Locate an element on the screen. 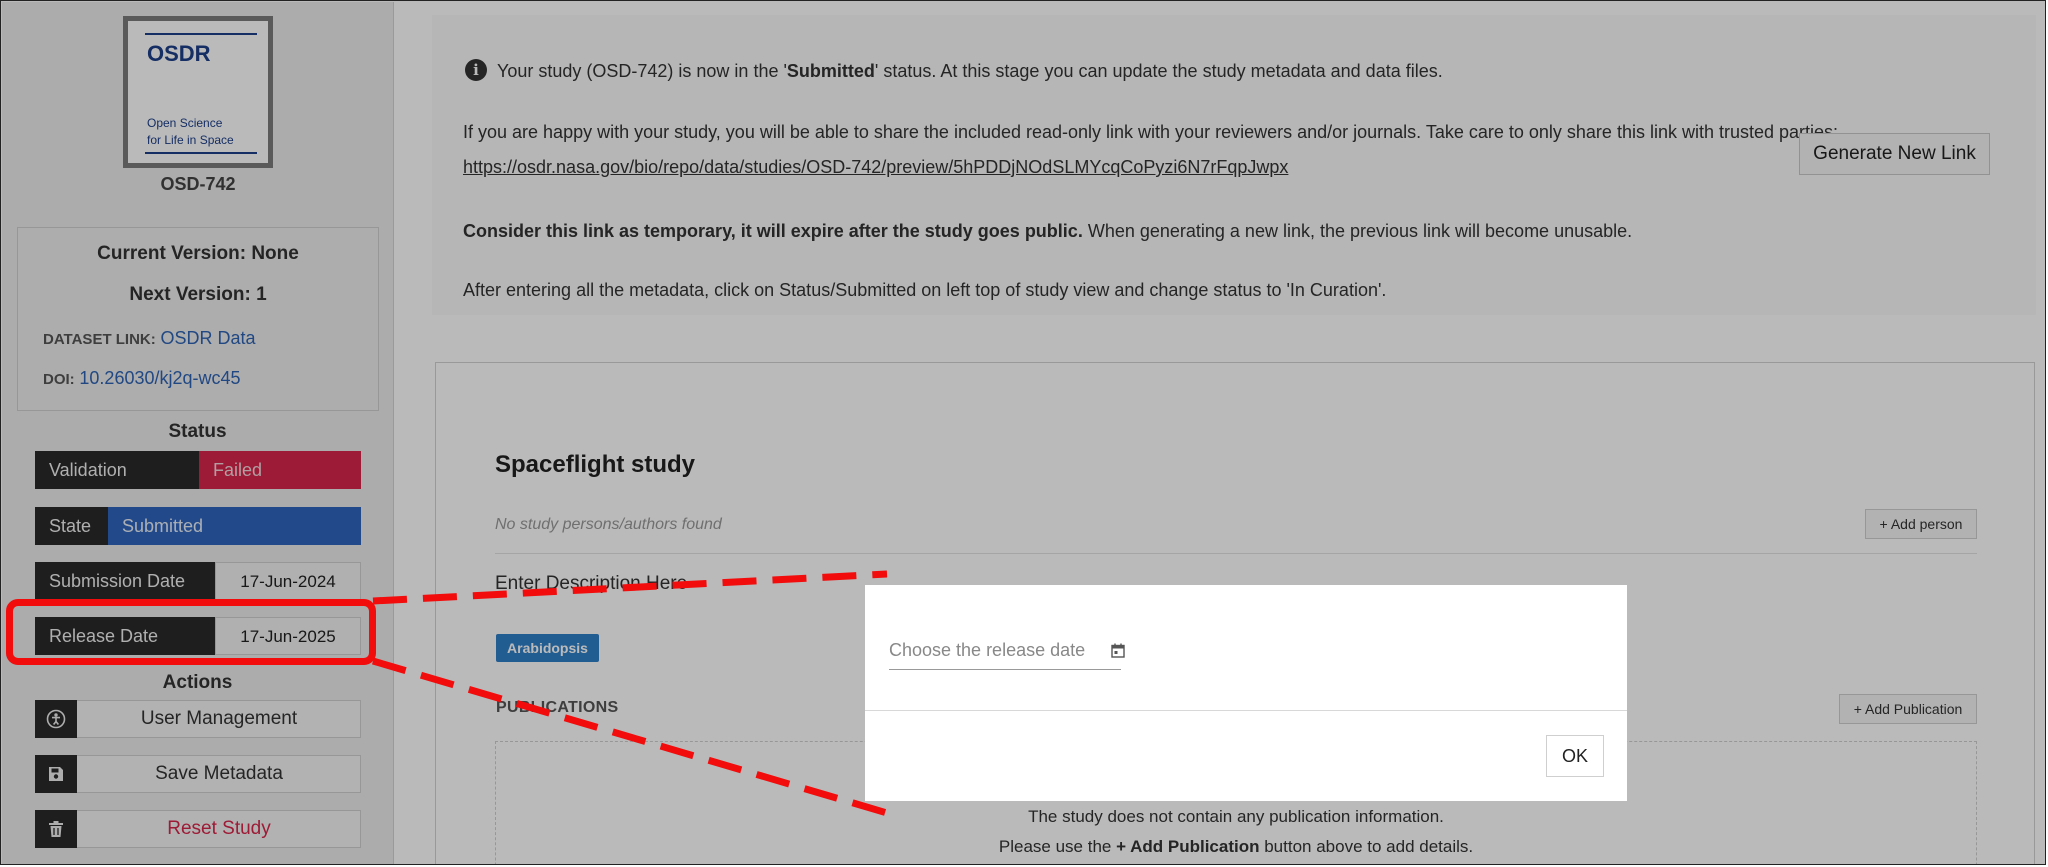  release-date-input: Choose the release date is located at coordinates (1007, 650).